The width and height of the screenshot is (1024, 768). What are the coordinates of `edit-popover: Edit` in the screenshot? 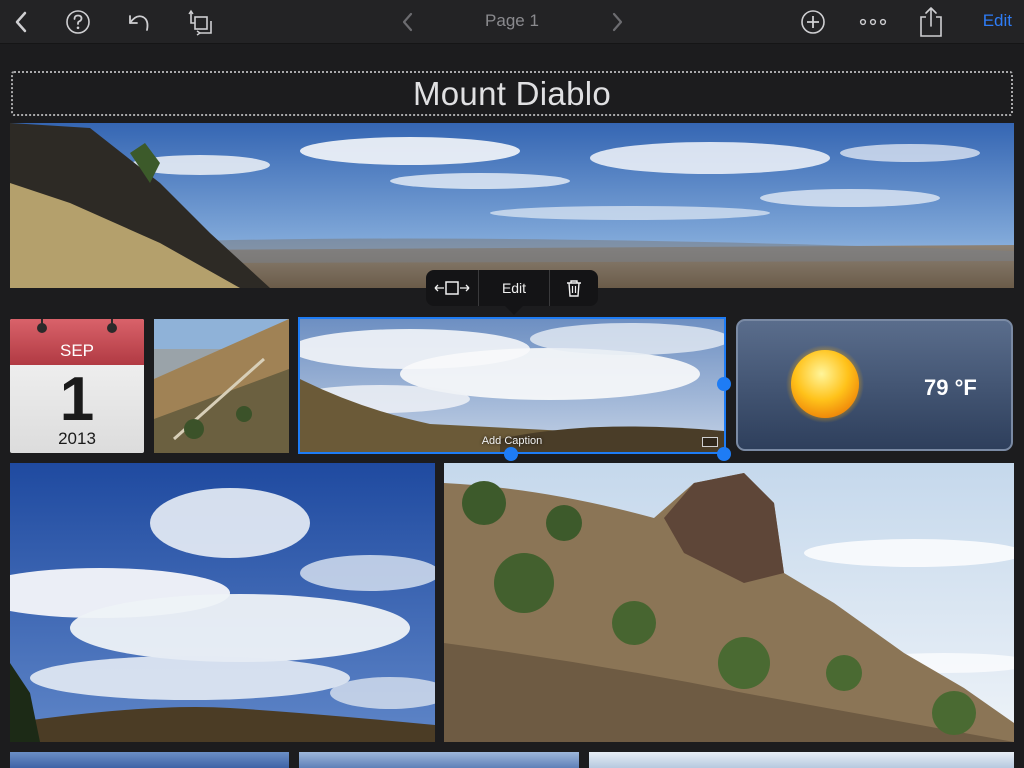 It's located at (512, 292).